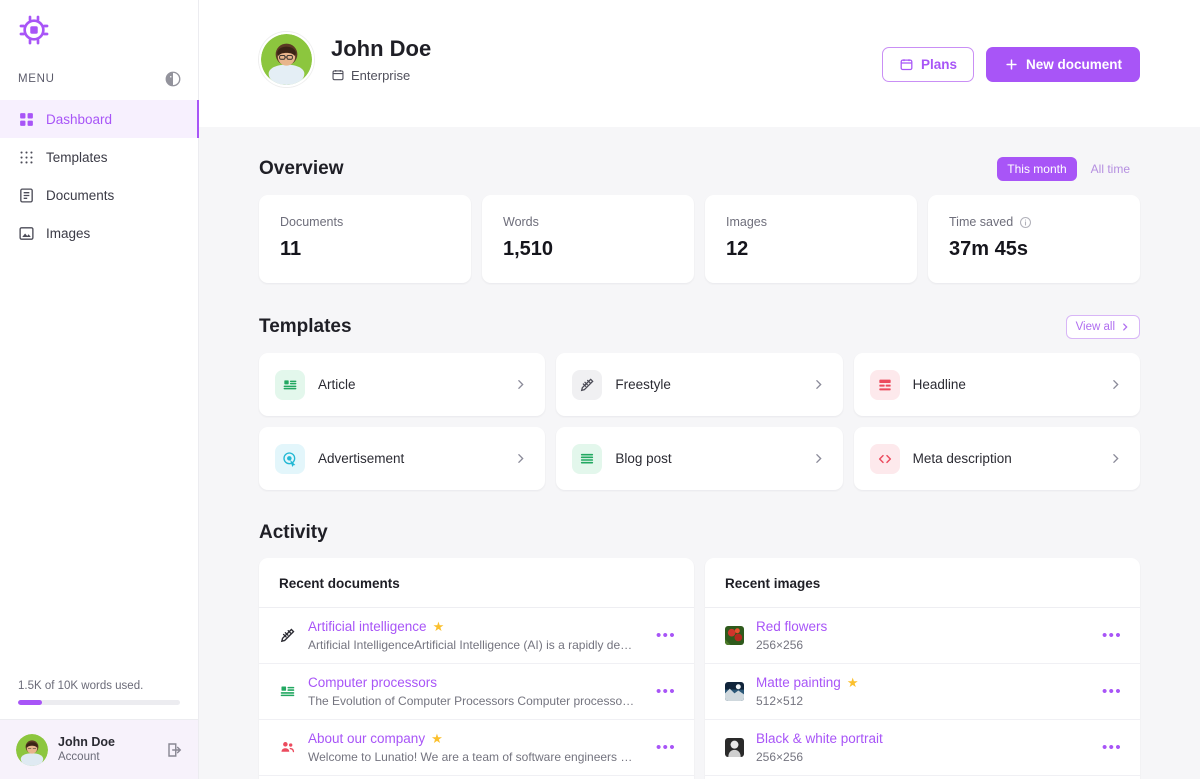 The width and height of the screenshot is (1200, 779). I want to click on template-card-advertisement: Advertisement, so click(402, 458).